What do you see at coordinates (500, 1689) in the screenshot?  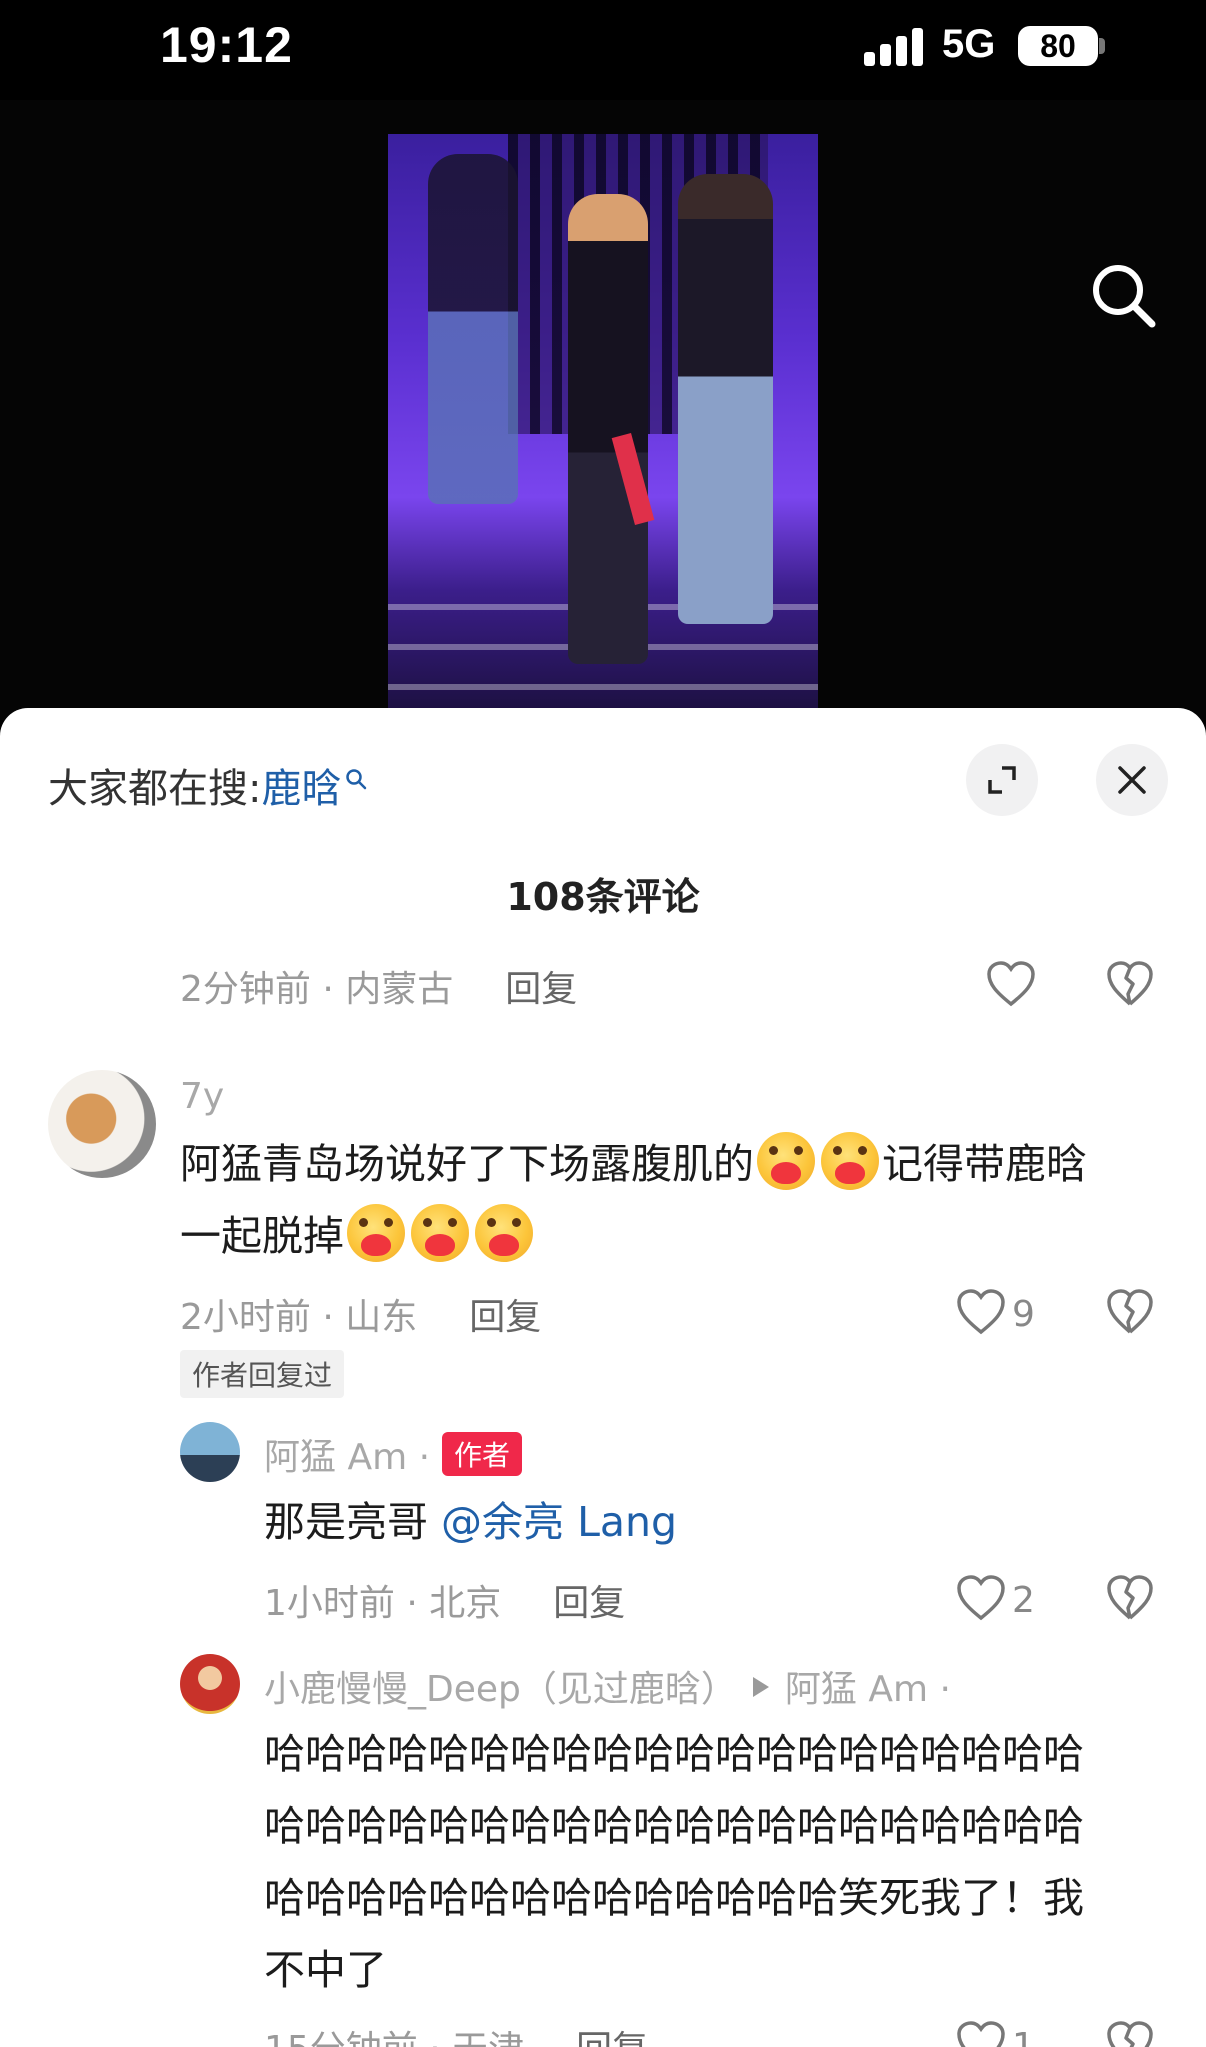 I see `comment-username-text: 小鹿慢慢_Deep（见过鹿晗）` at bounding box center [500, 1689].